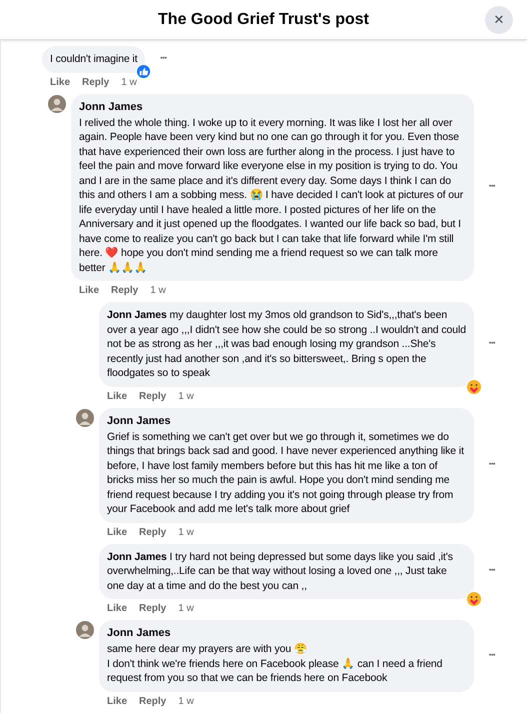 This screenshot has height=724, width=527. I want to click on like-reaction-icon, so click(144, 71).